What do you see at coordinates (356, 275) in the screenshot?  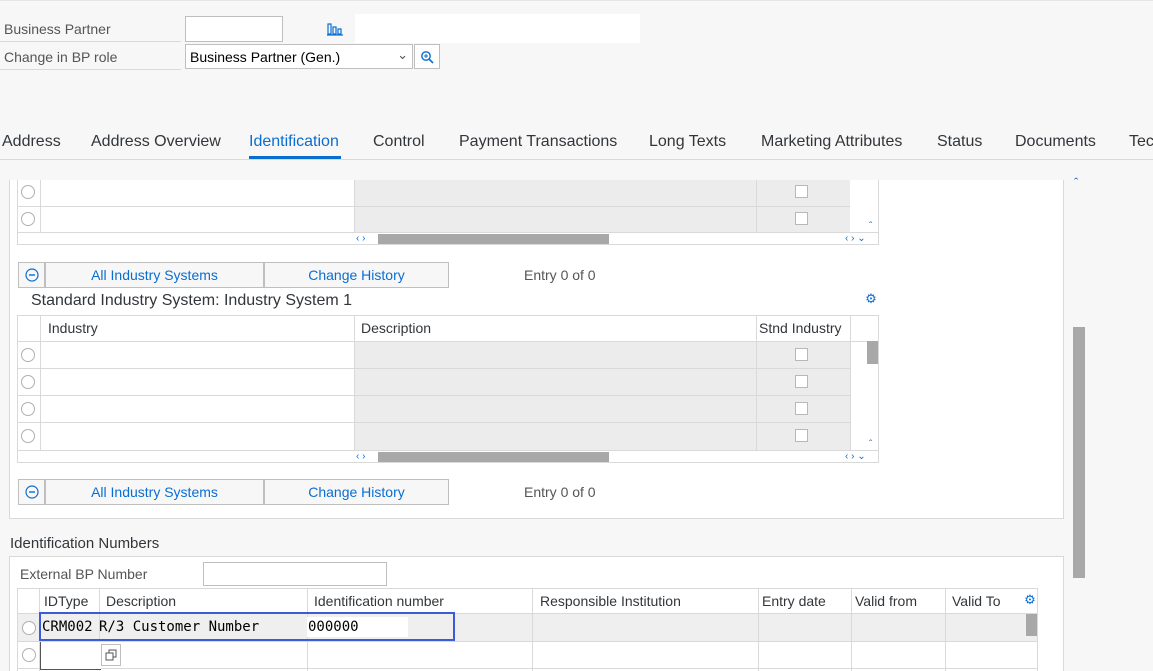 I see `change-history-button: Change History` at bounding box center [356, 275].